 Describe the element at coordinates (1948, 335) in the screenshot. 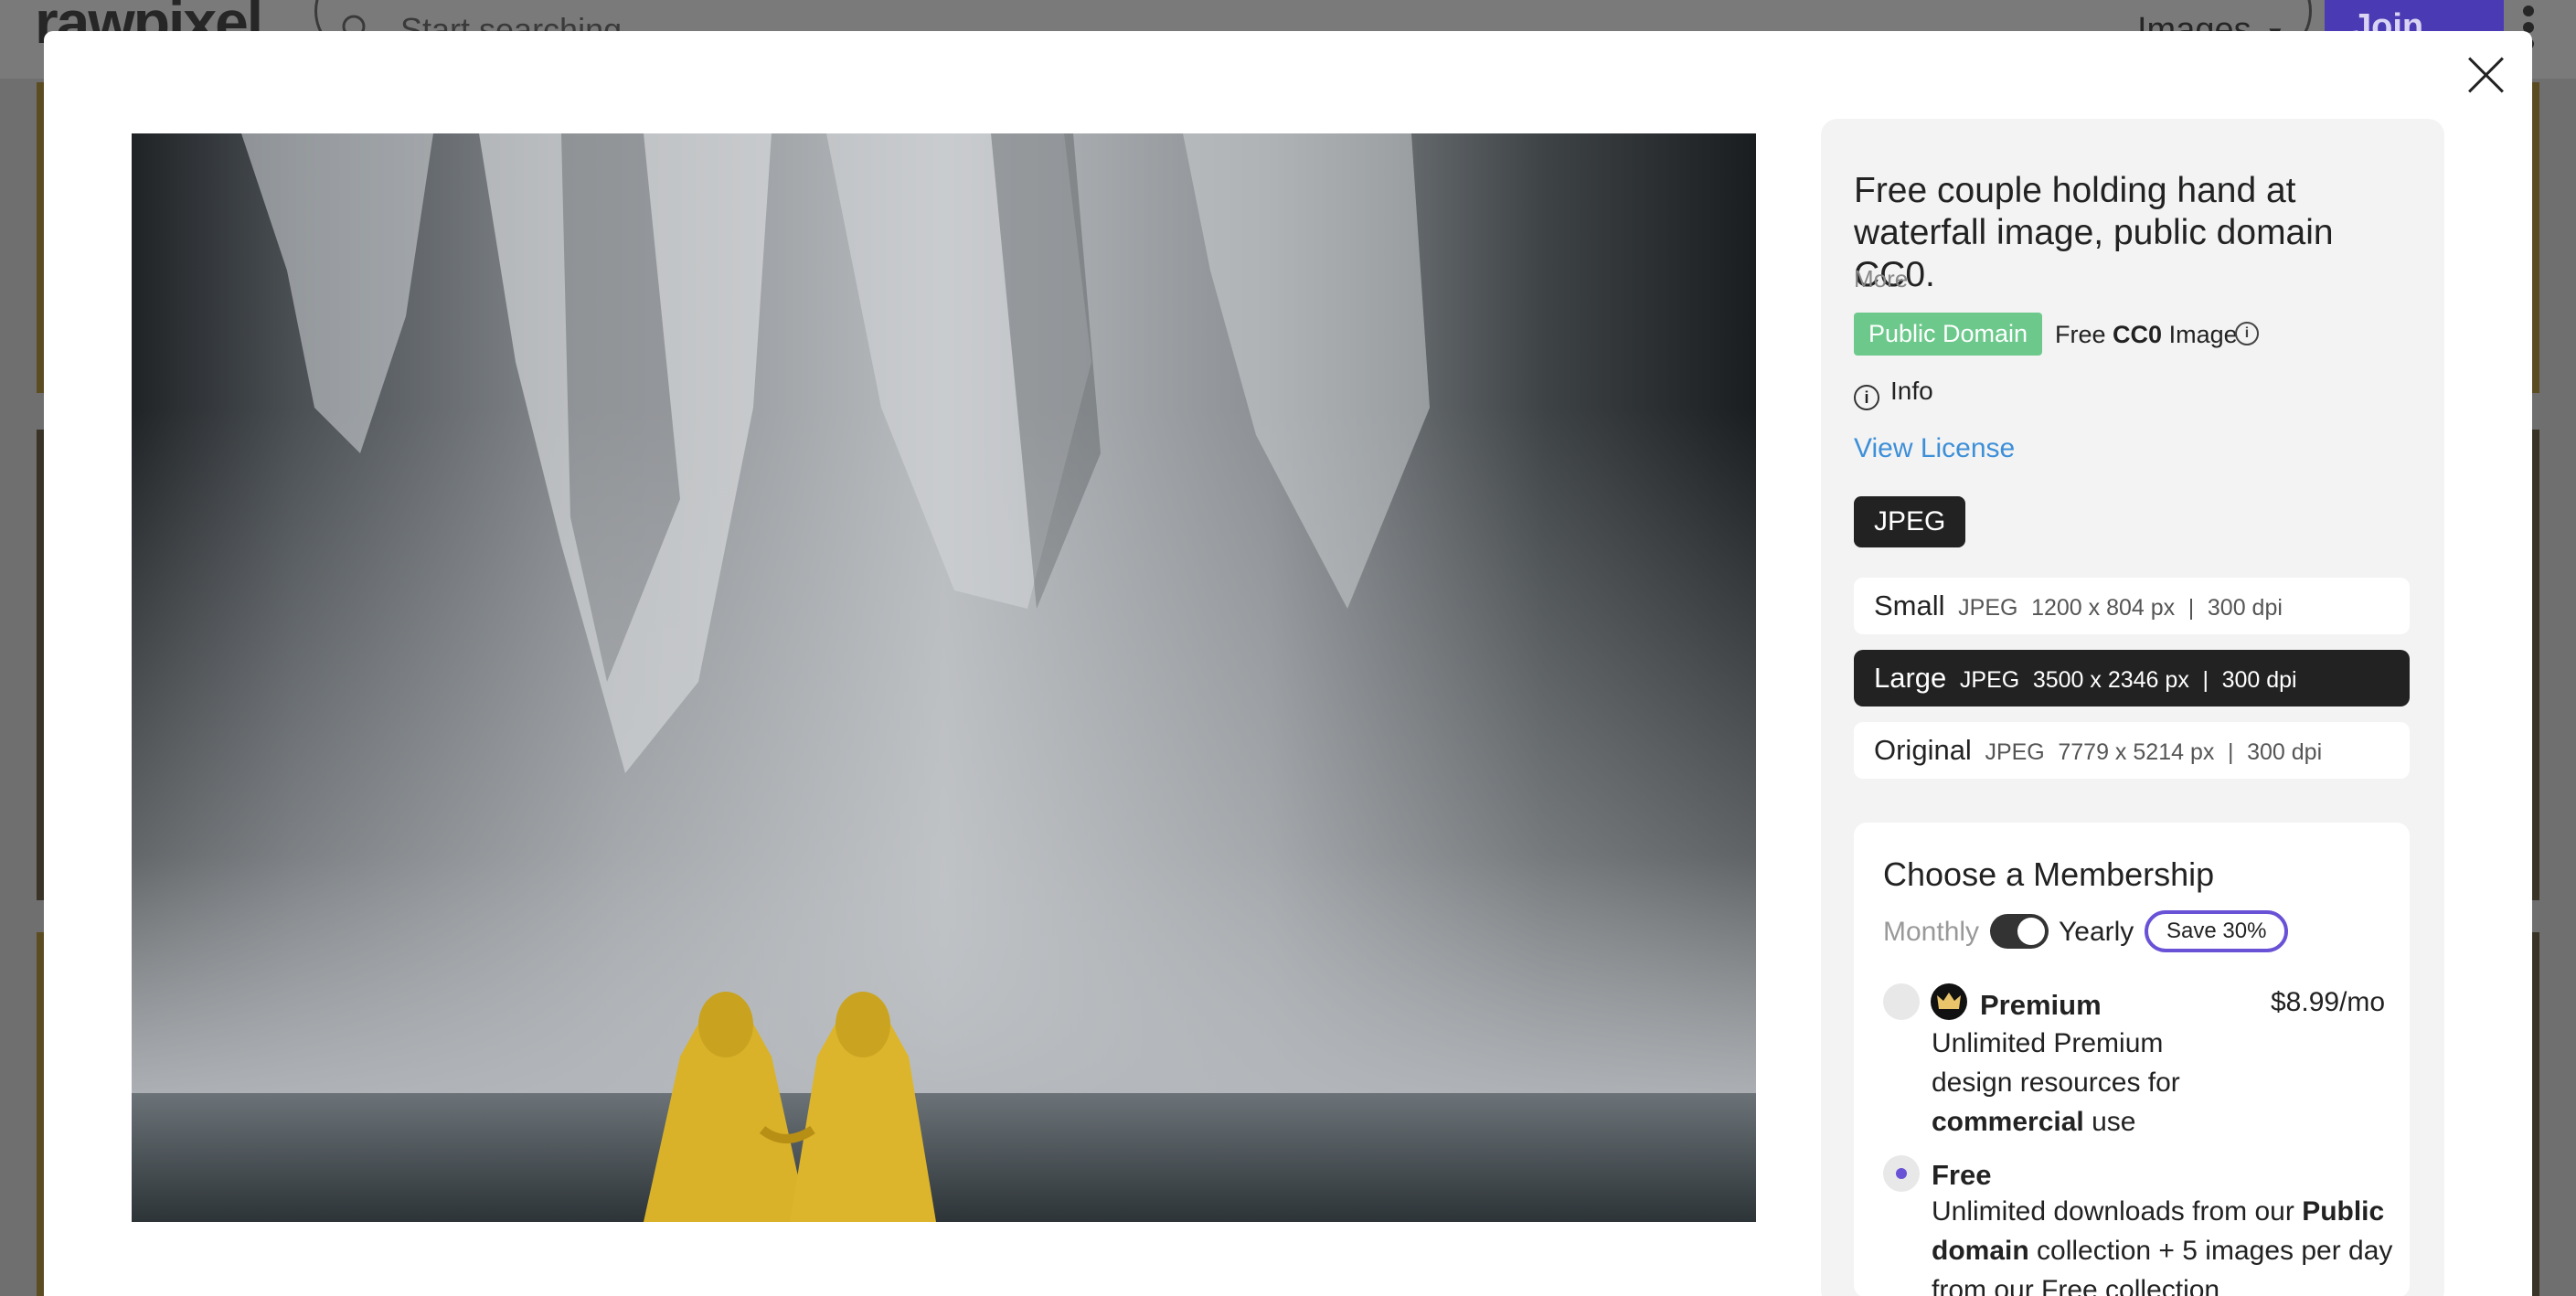

I see `public-domain-badge: Public Domain` at that location.